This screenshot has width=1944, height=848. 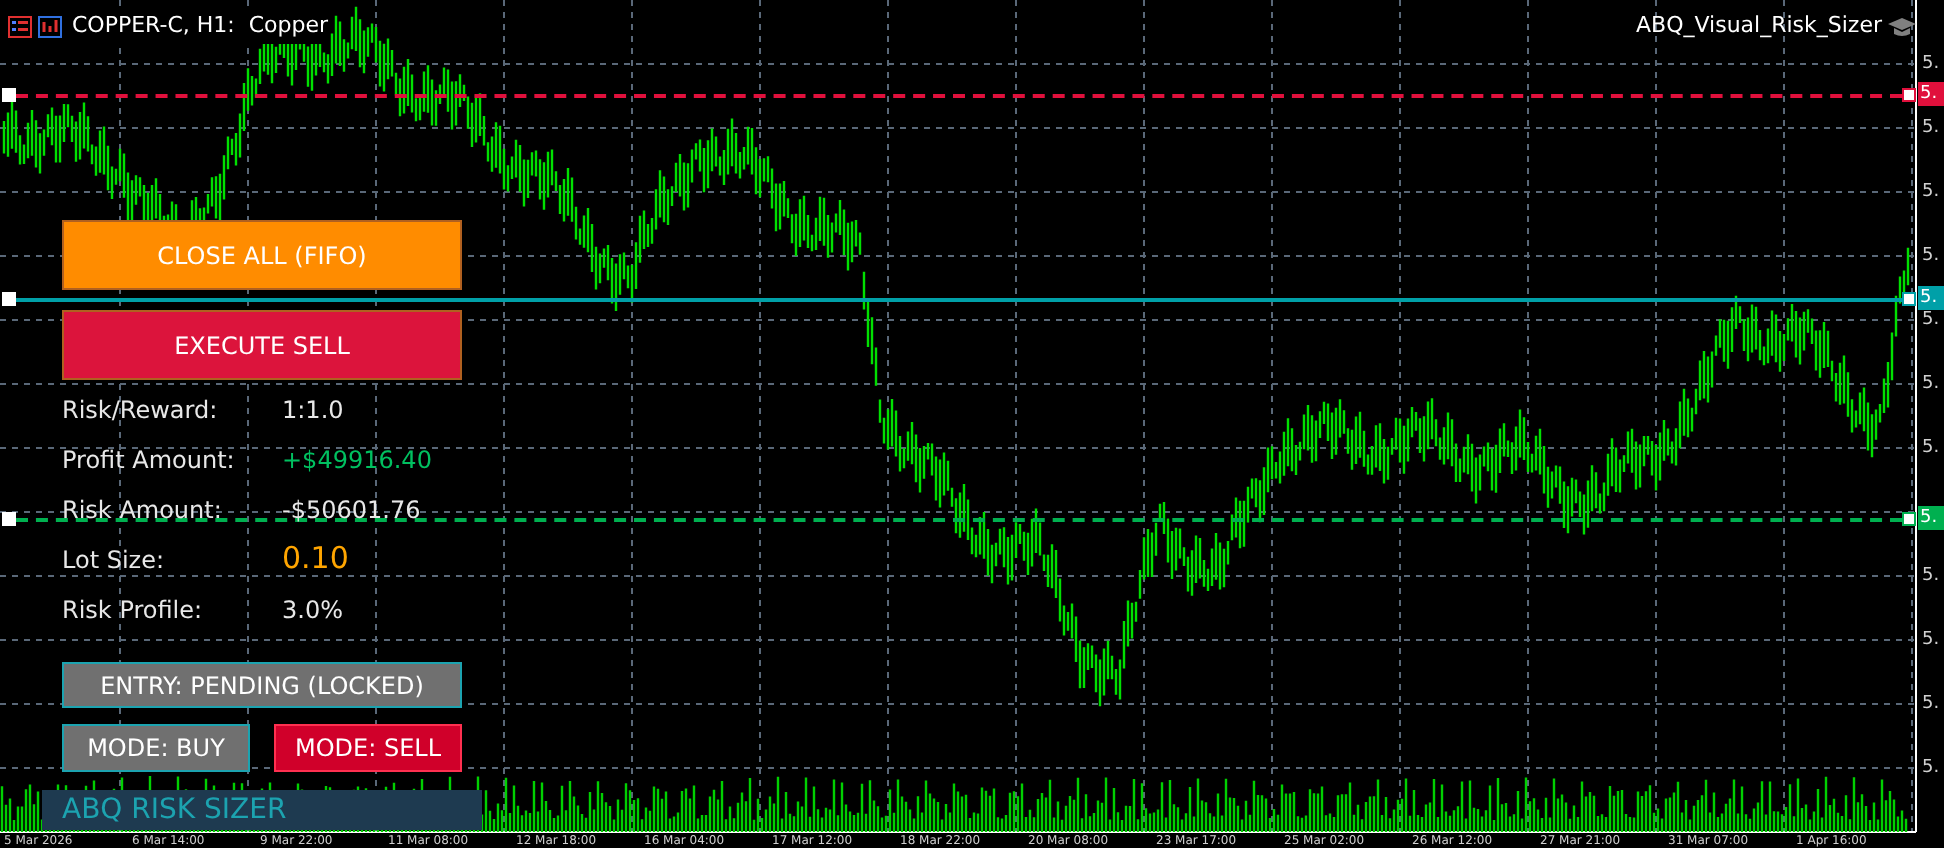 What do you see at coordinates (262, 345) in the screenshot?
I see `action-button: EXECUTE SELL` at bounding box center [262, 345].